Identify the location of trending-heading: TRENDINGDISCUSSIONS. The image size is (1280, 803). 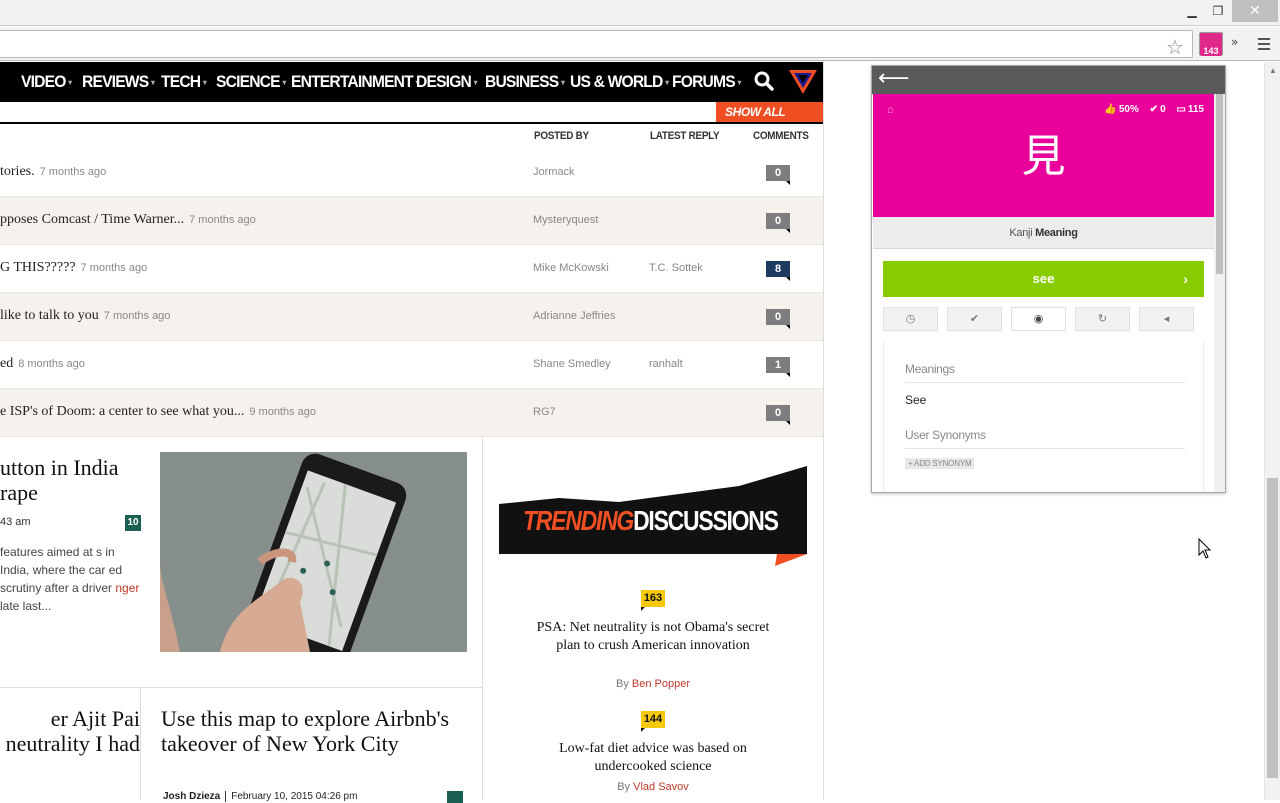
(651, 520).